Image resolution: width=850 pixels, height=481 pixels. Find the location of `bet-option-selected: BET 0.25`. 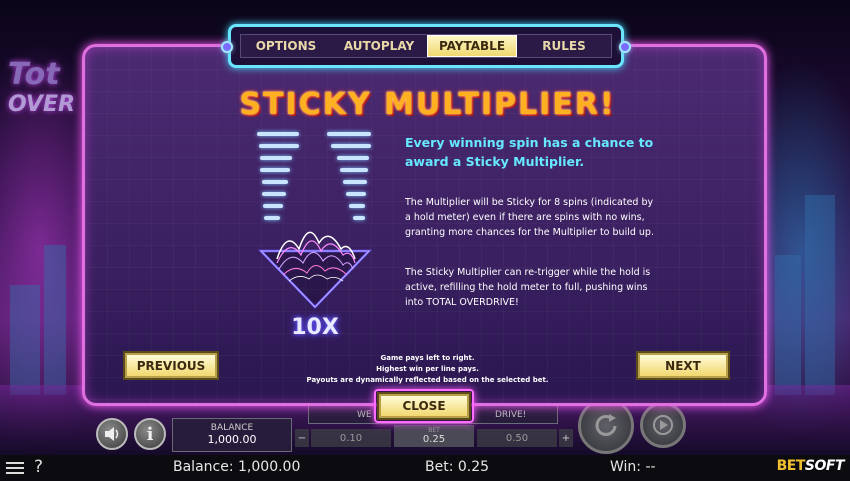

bet-option-selected: BET 0.25 is located at coordinates (434, 436).